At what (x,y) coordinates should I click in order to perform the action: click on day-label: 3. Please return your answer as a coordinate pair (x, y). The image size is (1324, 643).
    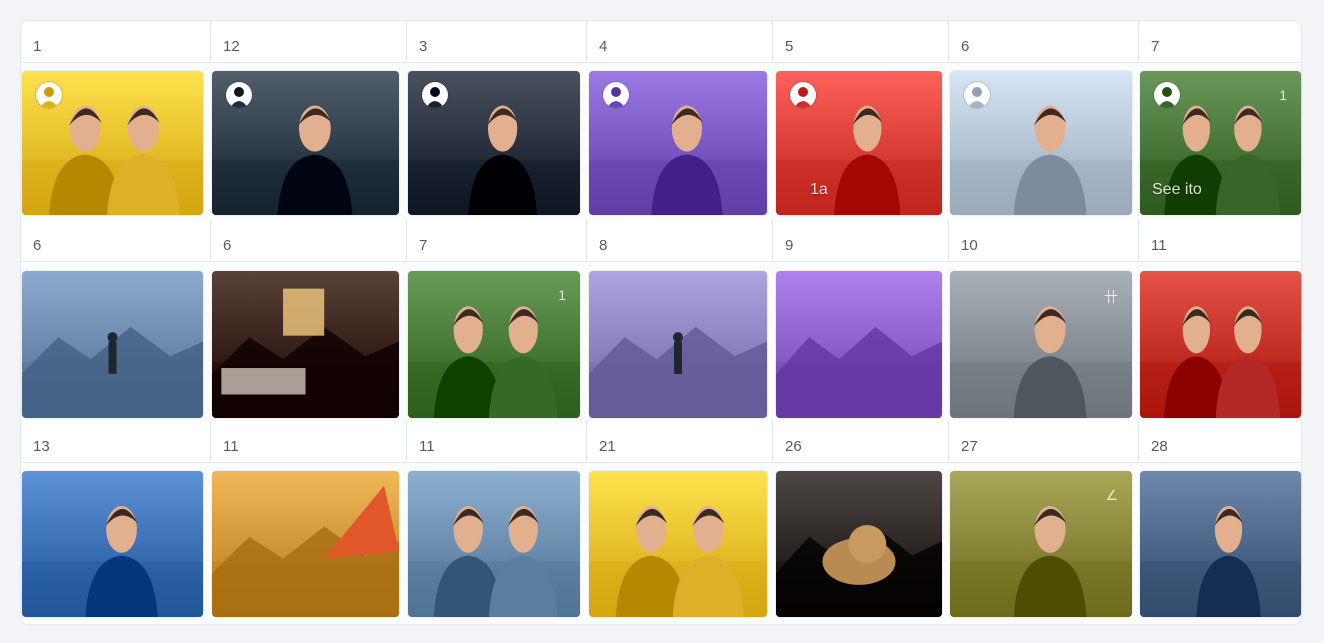
    Looking at the image, I should click on (497, 42).